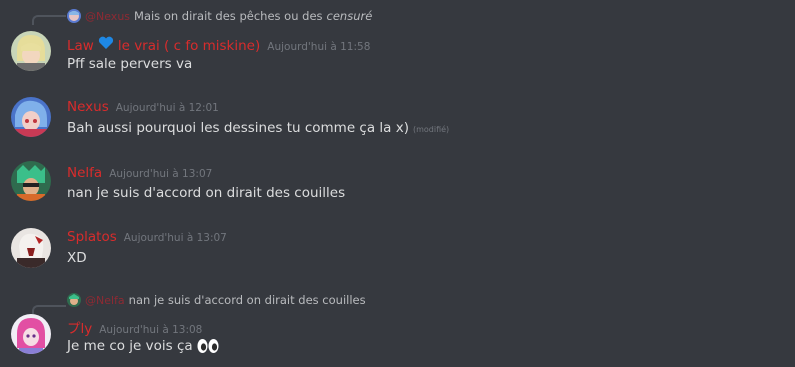 This screenshot has height=367, width=795. What do you see at coordinates (88, 107) in the screenshot?
I see `username: Nexus` at bounding box center [88, 107].